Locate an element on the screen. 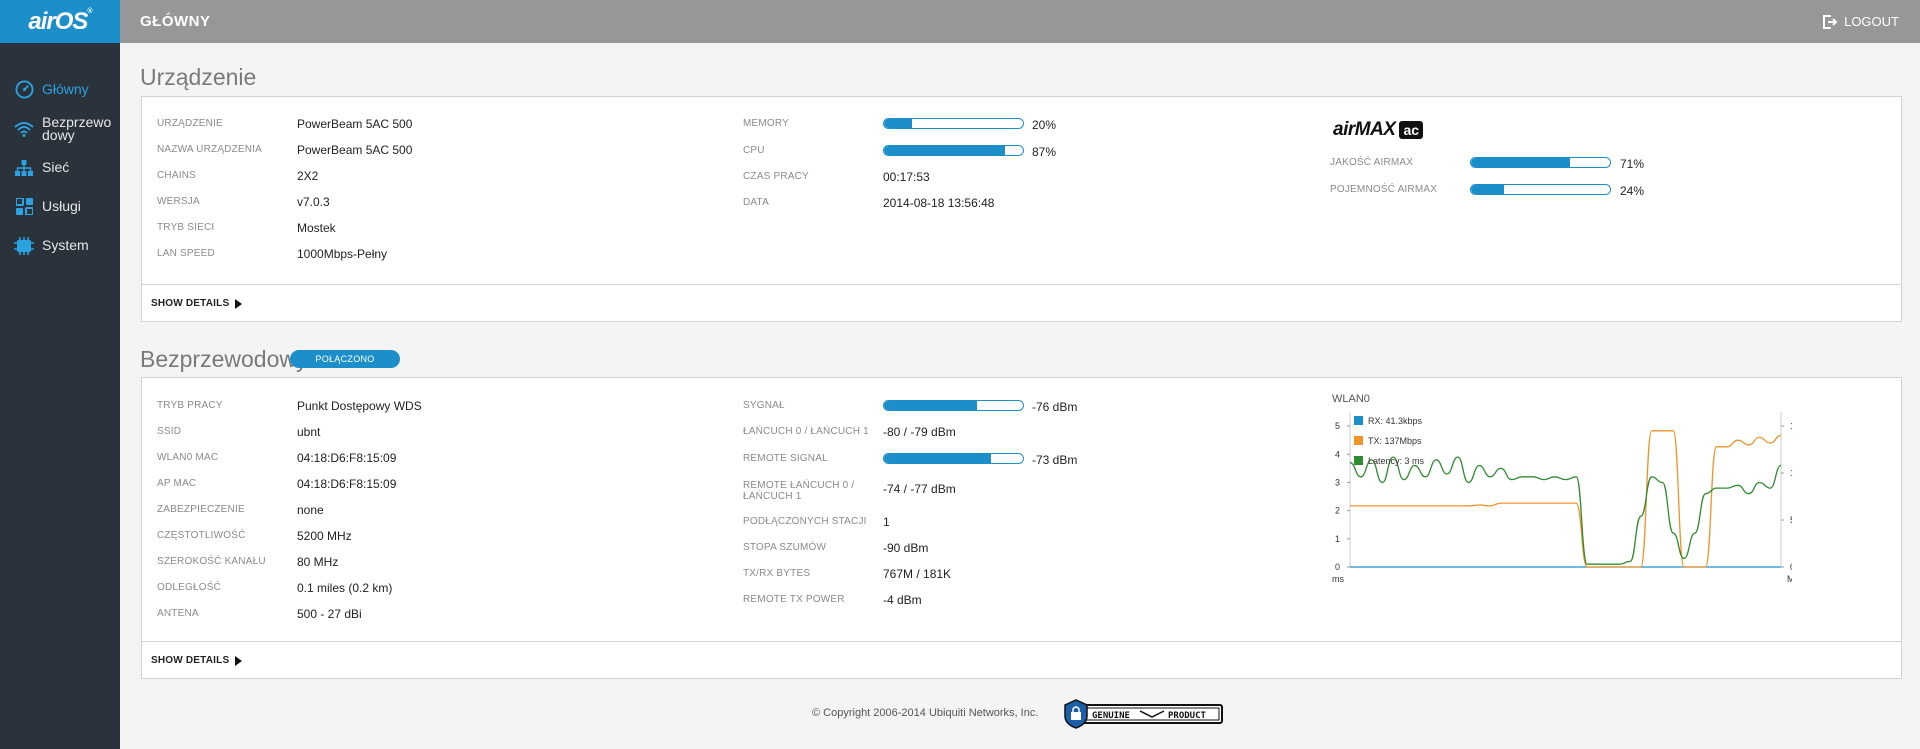 This screenshot has height=749, width=1920. date-row: DATA is located at coordinates (756, 202).